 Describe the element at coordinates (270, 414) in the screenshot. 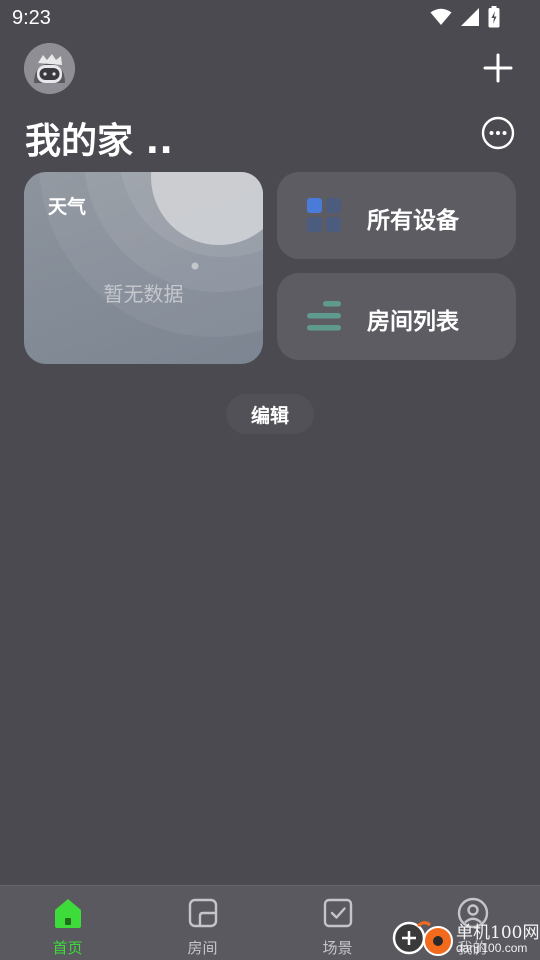

I see `edit-button: 编辑` at that location.